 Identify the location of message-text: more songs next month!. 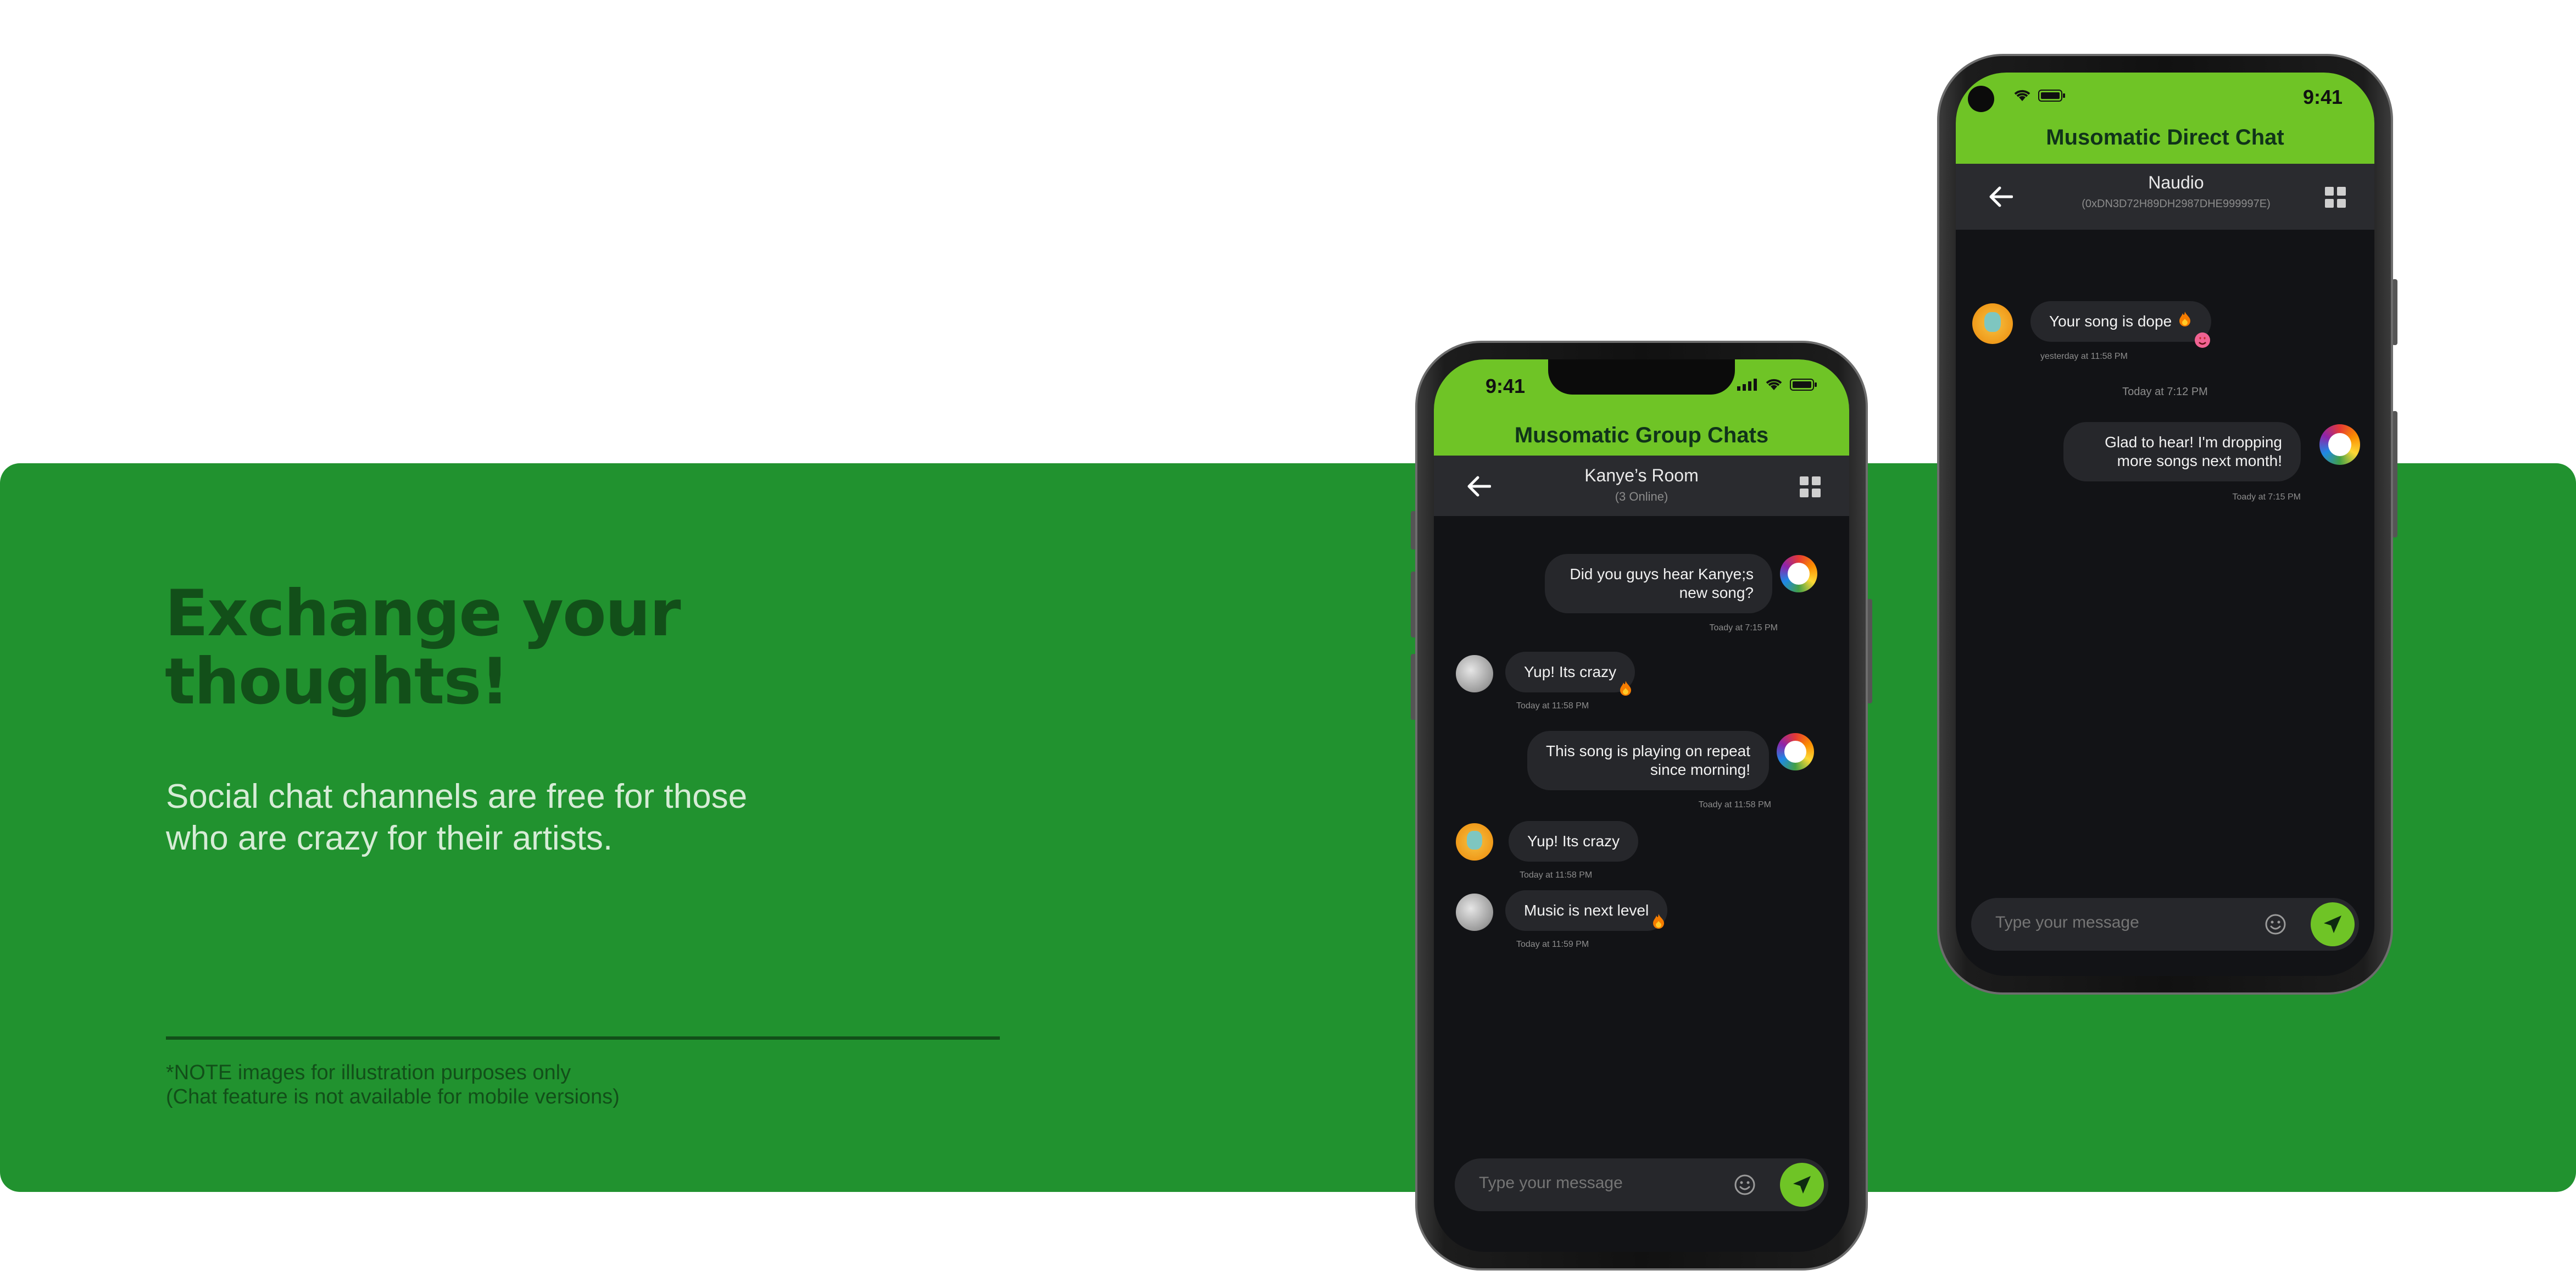
(2199, 461).